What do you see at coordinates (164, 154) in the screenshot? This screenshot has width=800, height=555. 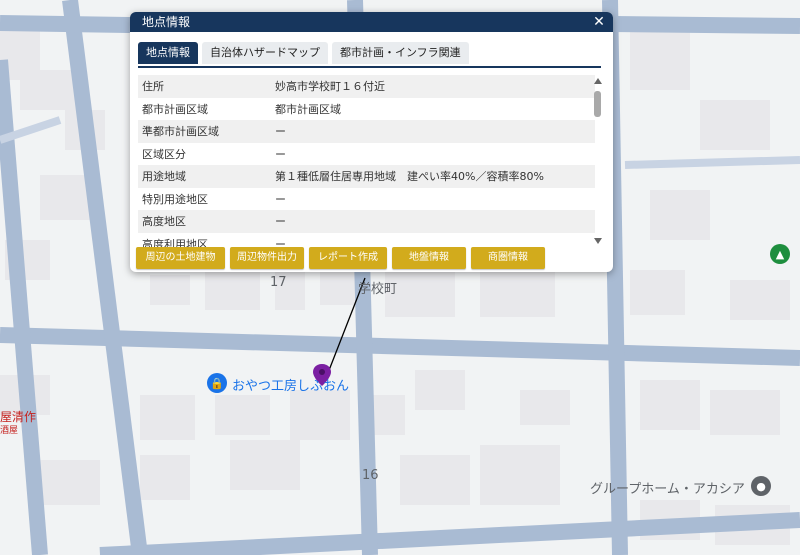 I see `row-key: 区域区分` at bounding box center [164, 154].